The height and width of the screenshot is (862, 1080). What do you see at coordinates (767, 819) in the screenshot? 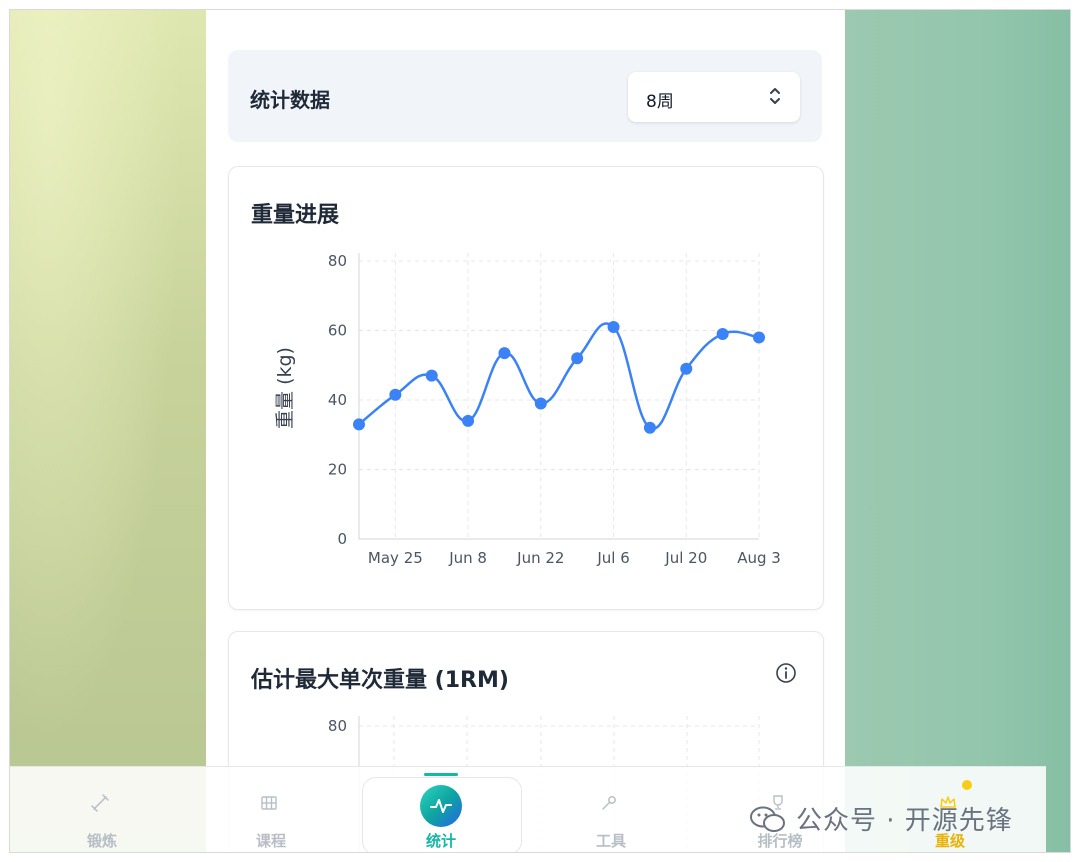
I see `wechat-icon` at bounding box center [767, 819].